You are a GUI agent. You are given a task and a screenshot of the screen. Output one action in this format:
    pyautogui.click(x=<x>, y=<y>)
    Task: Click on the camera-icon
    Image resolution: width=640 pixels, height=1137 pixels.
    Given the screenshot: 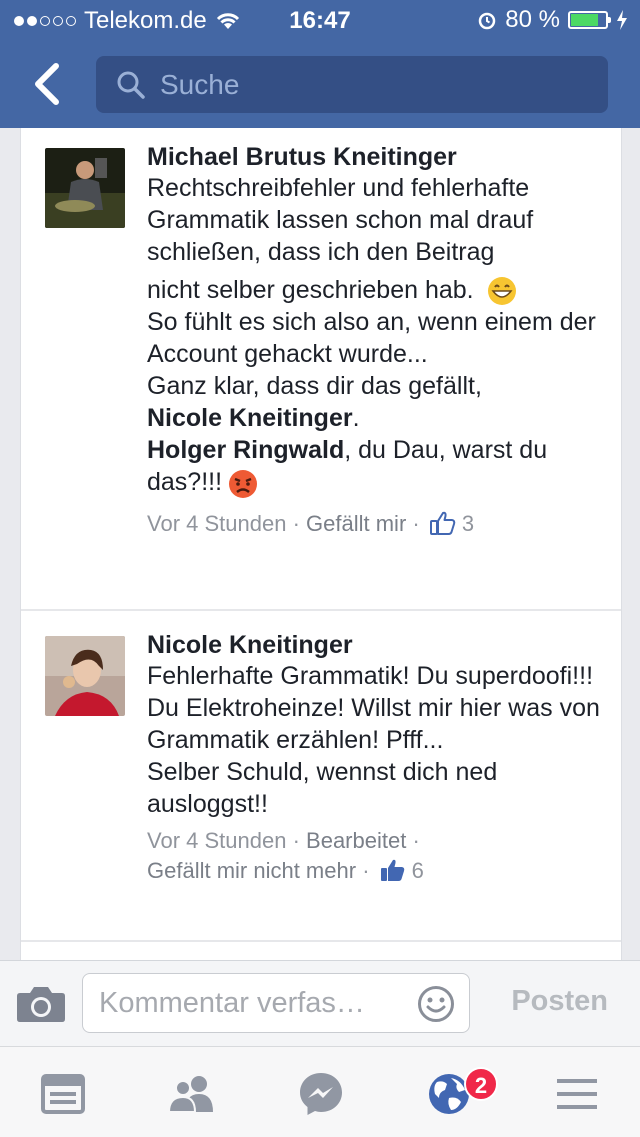 What is the action you would take?
    pyautogui.click(x=41, y=1004)
    